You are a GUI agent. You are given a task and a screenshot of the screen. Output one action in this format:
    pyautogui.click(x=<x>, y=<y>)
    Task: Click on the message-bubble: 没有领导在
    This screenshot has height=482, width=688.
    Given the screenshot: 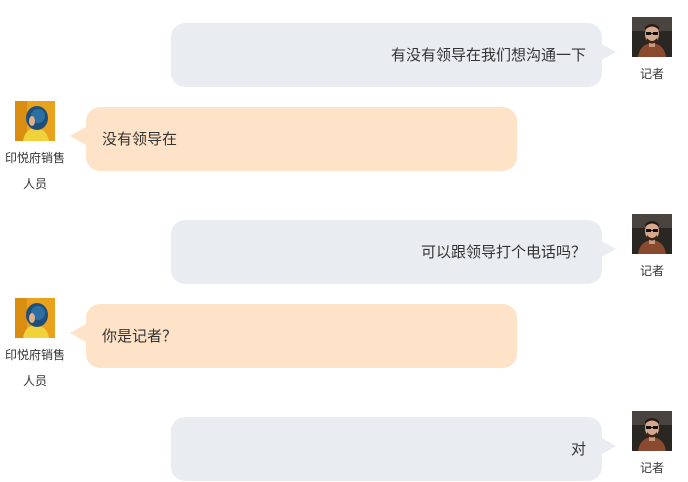 What is the action you would take?
    pyautogui.click(x=301, y=139)
    